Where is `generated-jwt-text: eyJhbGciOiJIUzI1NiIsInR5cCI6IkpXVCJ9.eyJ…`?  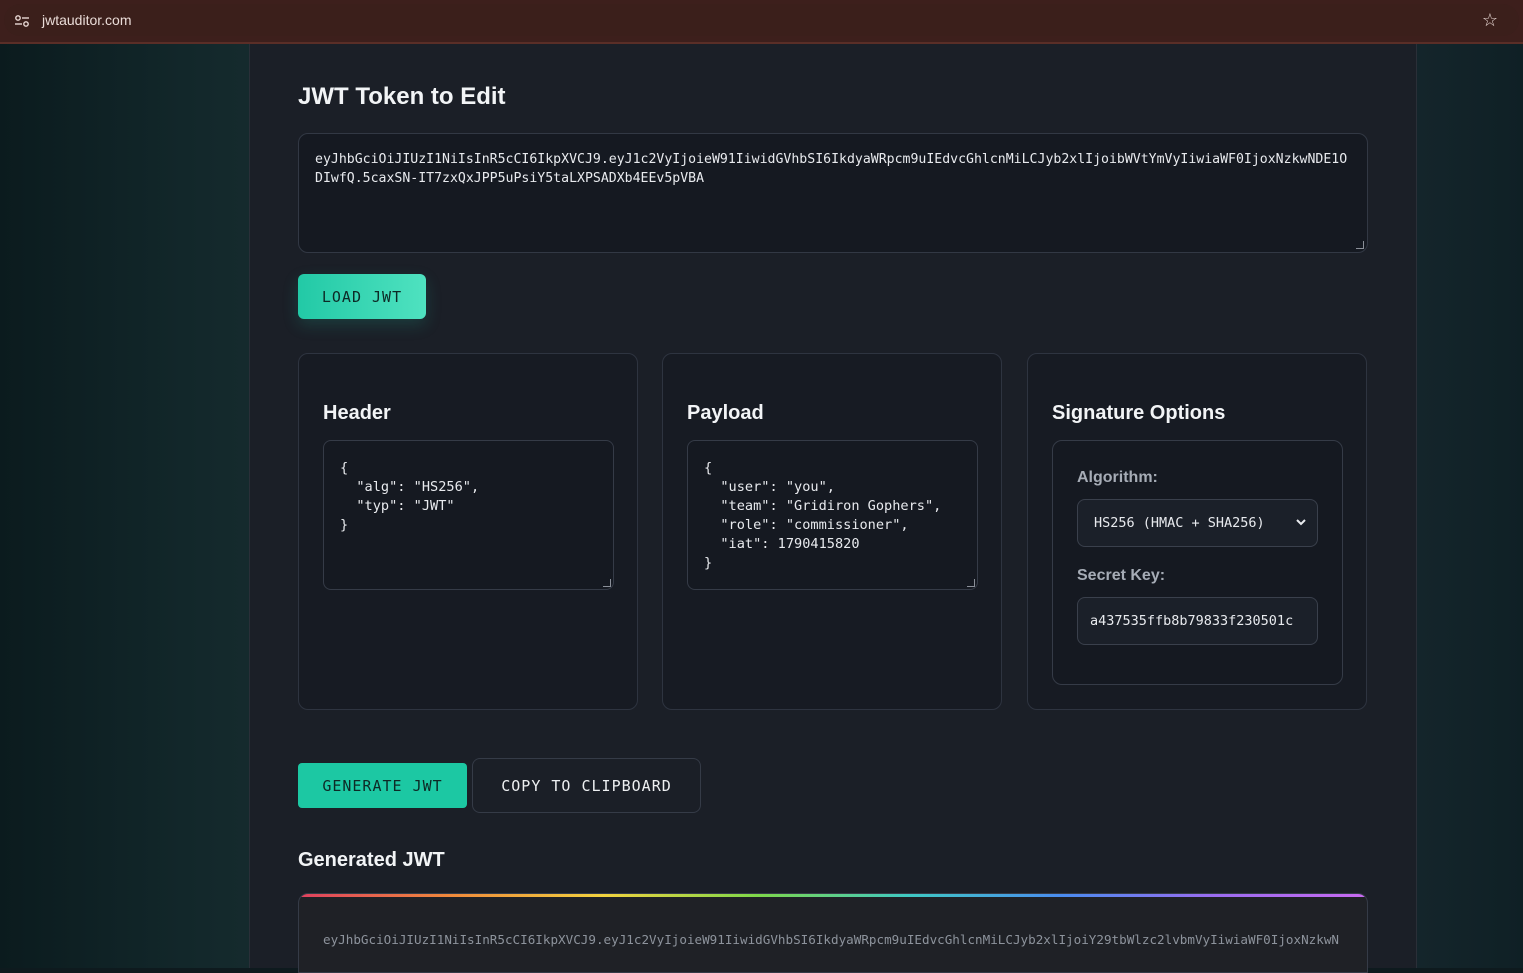 generated-jwt-text: eyJhbGciOiJIUzI1NiIsInR5cCI6IkpXVCJ9.eyJ… is located at coordinates (831, 939).